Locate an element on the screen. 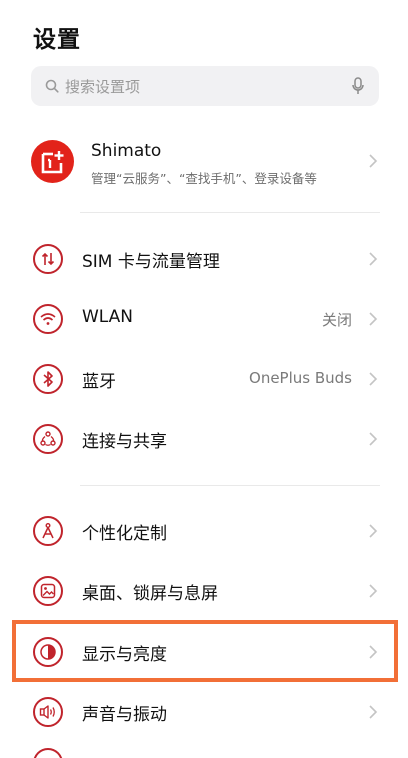 The height and width of the screenshot is (758, 408). menu-item-home-lock-screen: 桌面、锁屏与息屏 is located at coordinates (204, 591).